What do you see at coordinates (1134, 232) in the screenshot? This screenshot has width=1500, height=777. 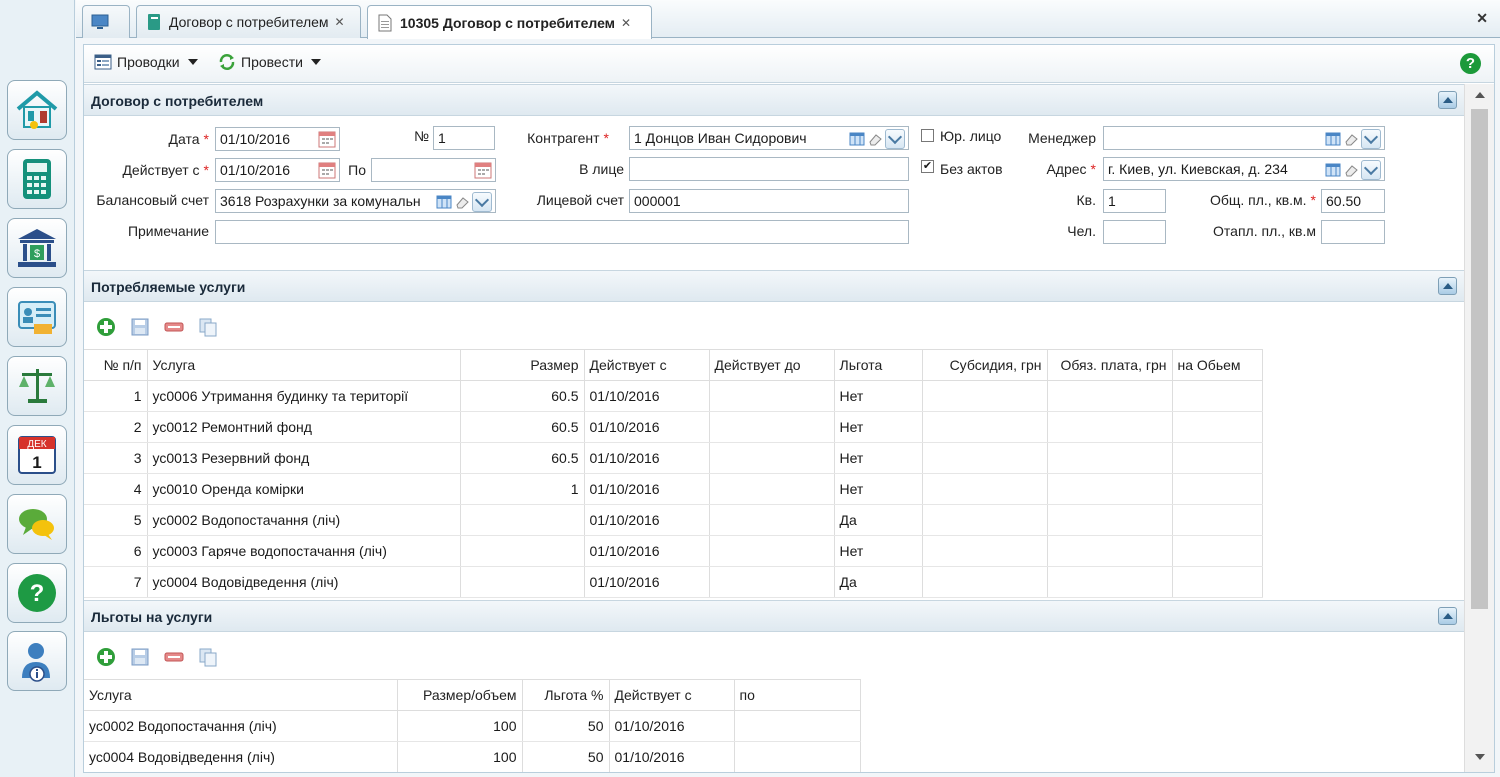 I see `people-field` at bounding box center [1134, 232].